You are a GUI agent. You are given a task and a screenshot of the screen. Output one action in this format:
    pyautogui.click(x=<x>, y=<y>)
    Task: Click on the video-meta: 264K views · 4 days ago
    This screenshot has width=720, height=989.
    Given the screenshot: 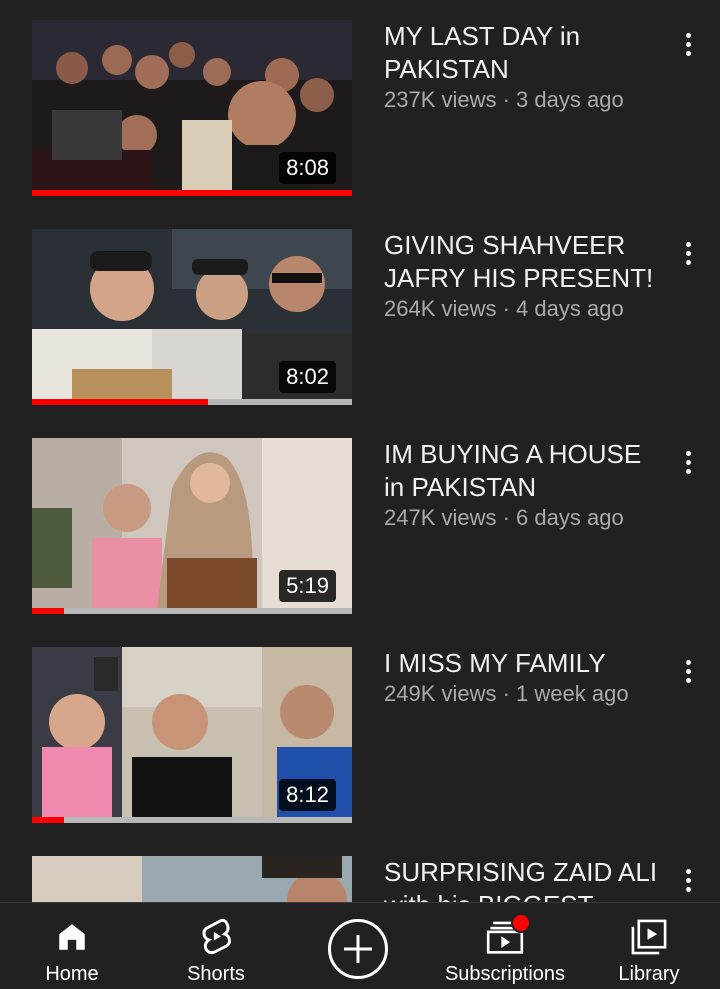 What is the action you would take?
    pyautogui.click(x=504, y=308)
    